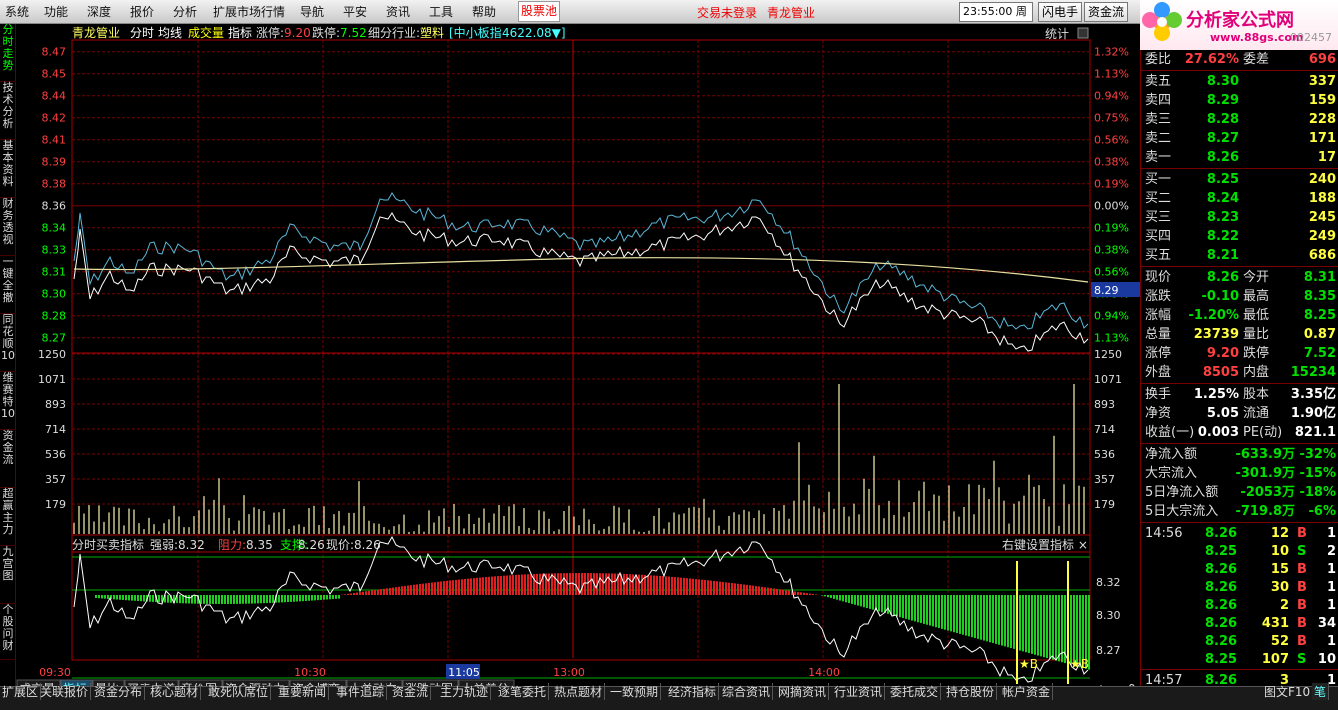 The image size is (1338, 710). I want to click on flash-trade-button: 闪电手, so click(1060, 12).